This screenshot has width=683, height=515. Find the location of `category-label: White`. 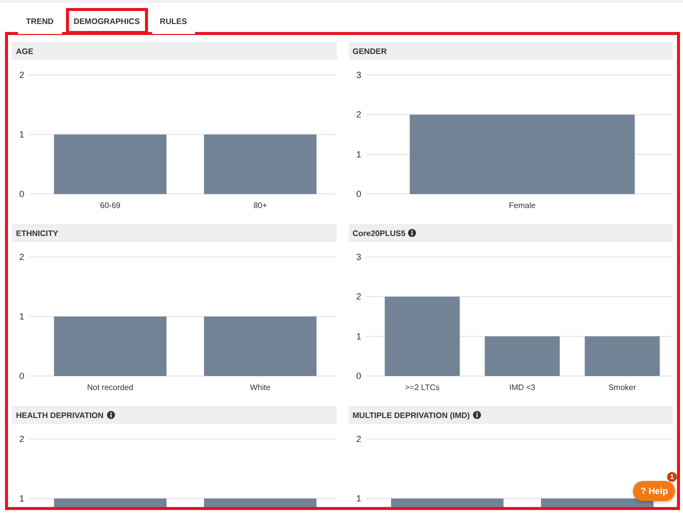

category-label: White is located at coordinates (260, 387).